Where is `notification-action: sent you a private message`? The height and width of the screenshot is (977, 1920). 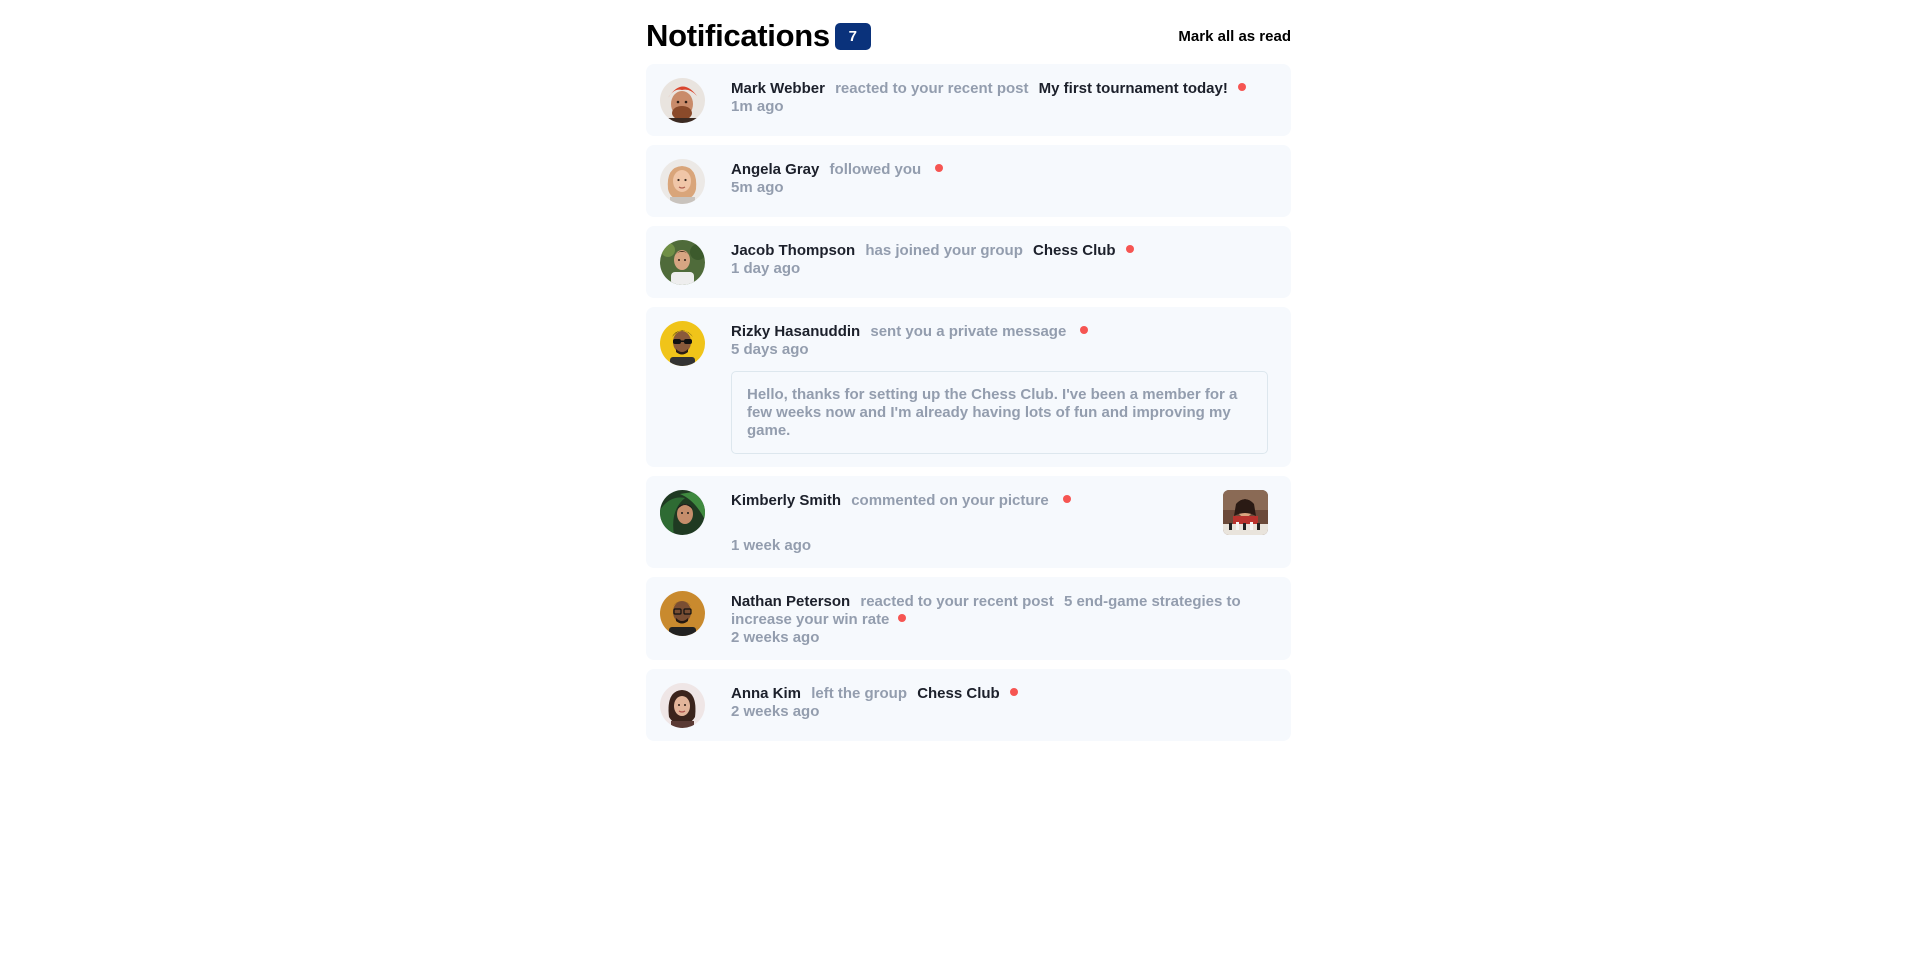
notification-action: sent you a private message is located at coordinates (968, 331).